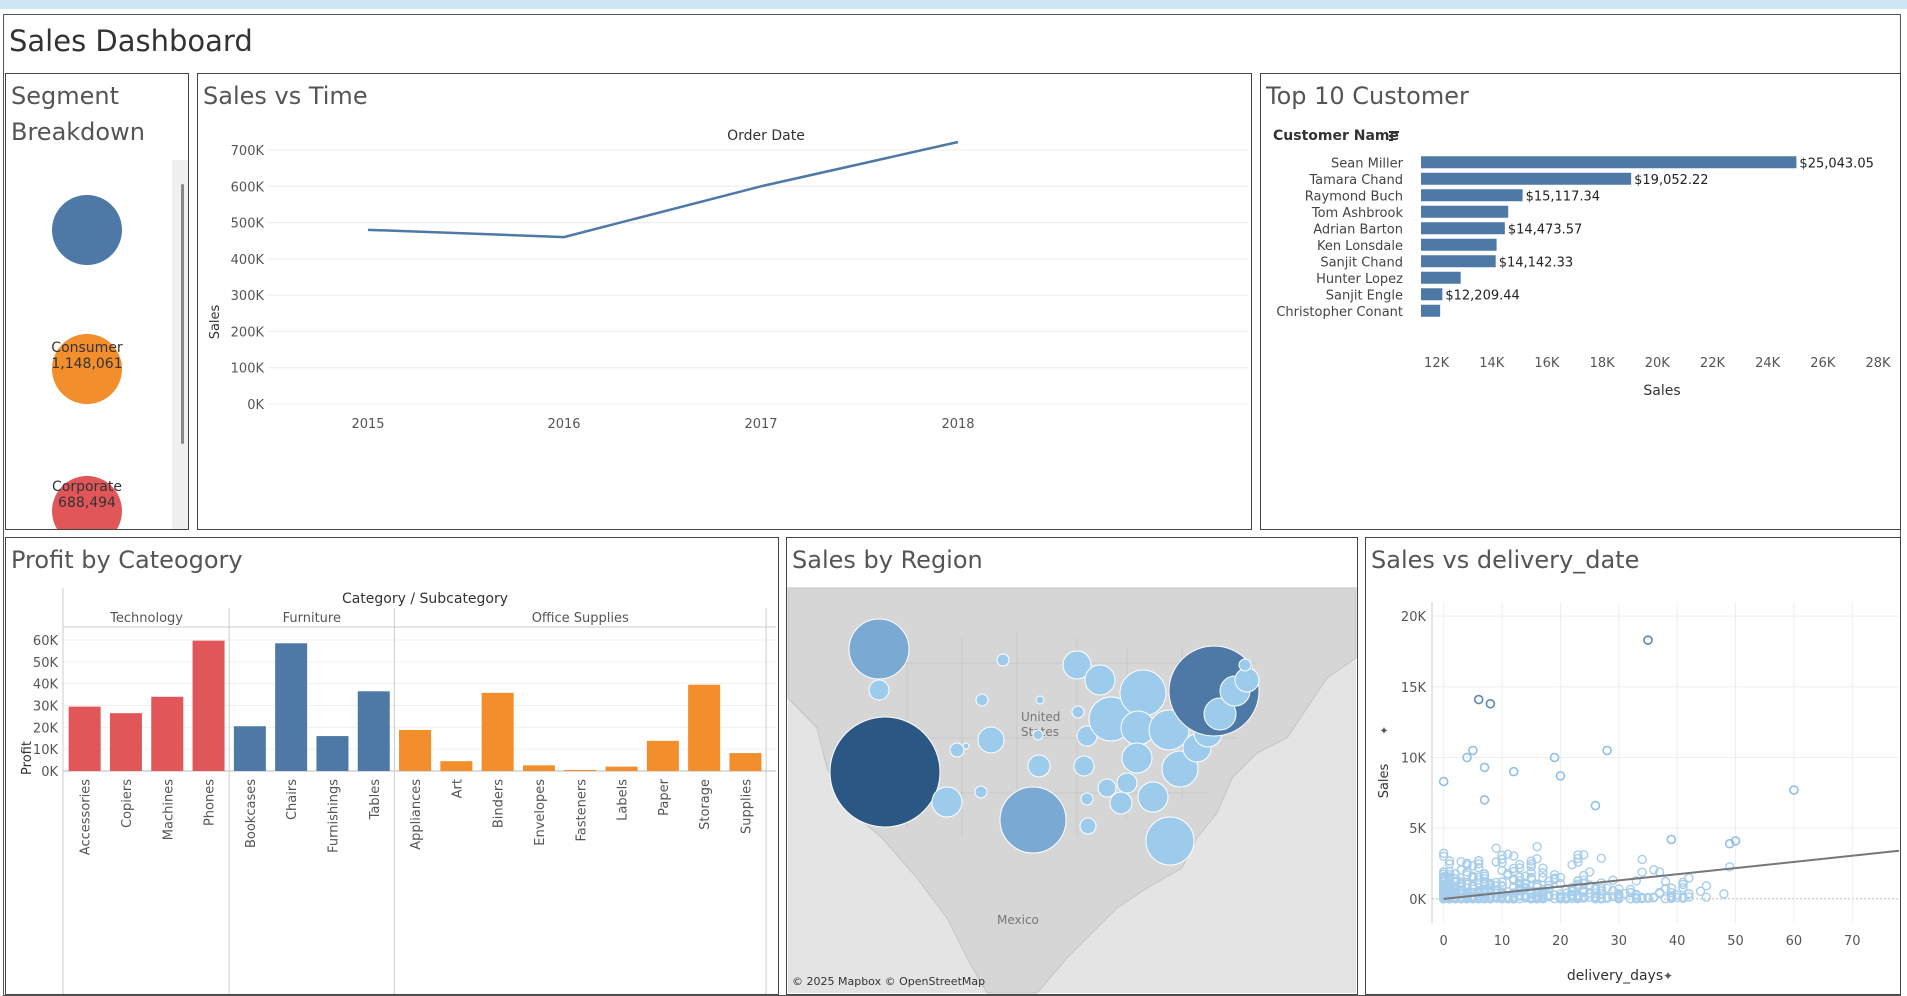  Describe the element at coordinates (1878, 363) in the screenshot. I see `top10-xtick: 28K` at that location.